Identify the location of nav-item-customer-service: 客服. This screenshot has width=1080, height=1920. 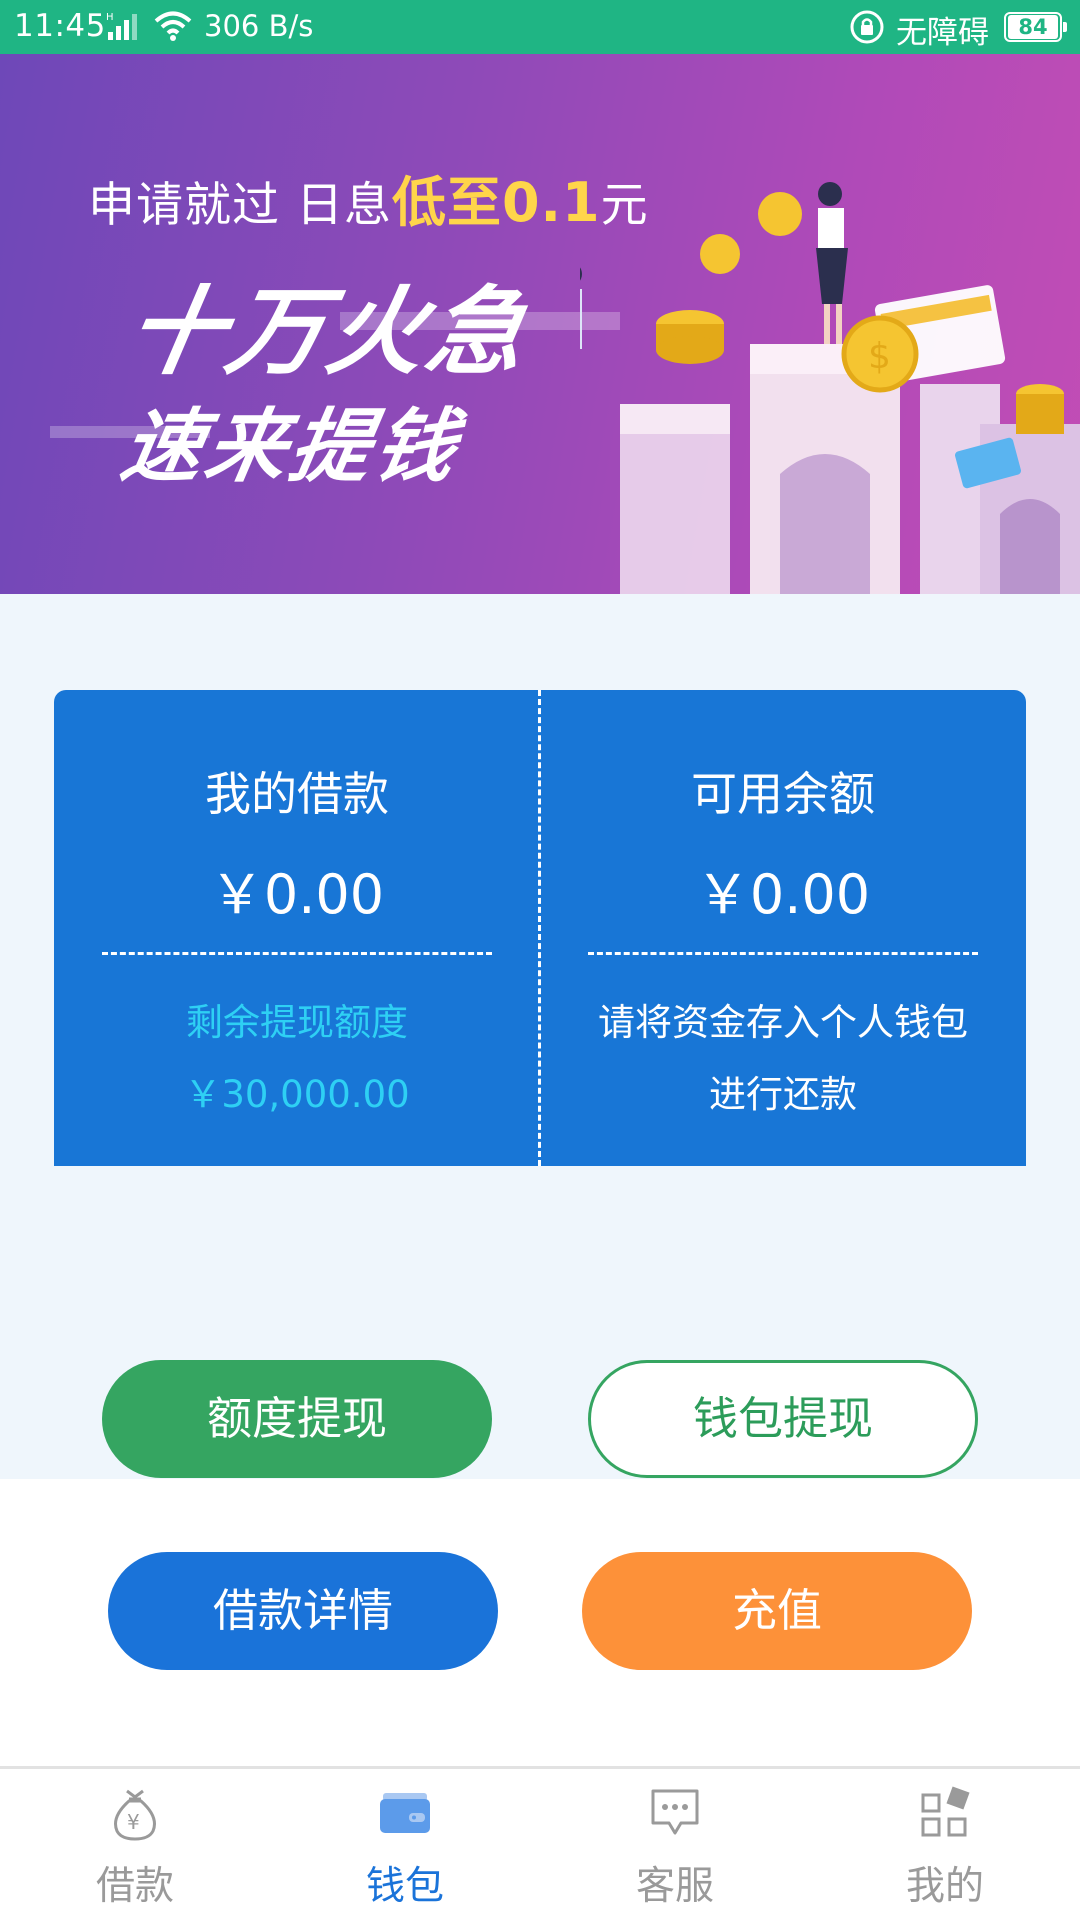
(675, 1844).